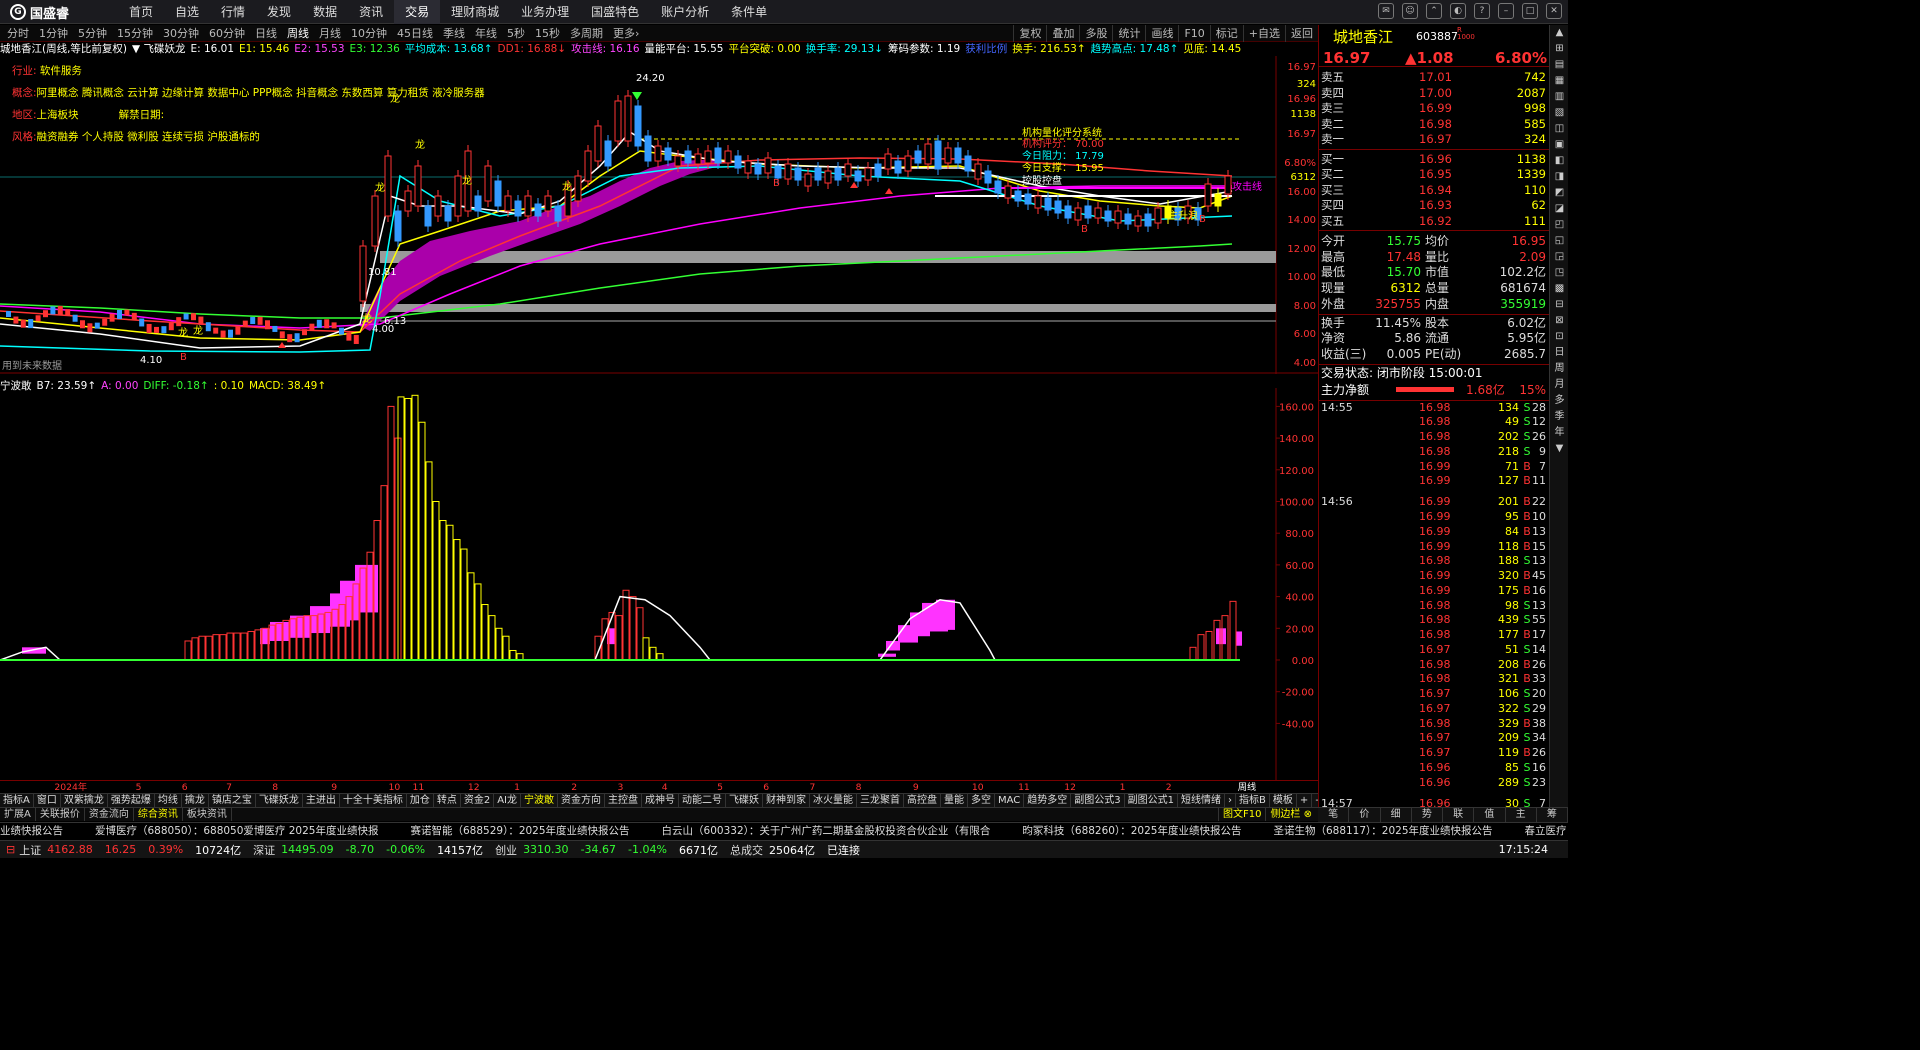  I want to click on nav-item-11: 条件单, so click(749, 12).